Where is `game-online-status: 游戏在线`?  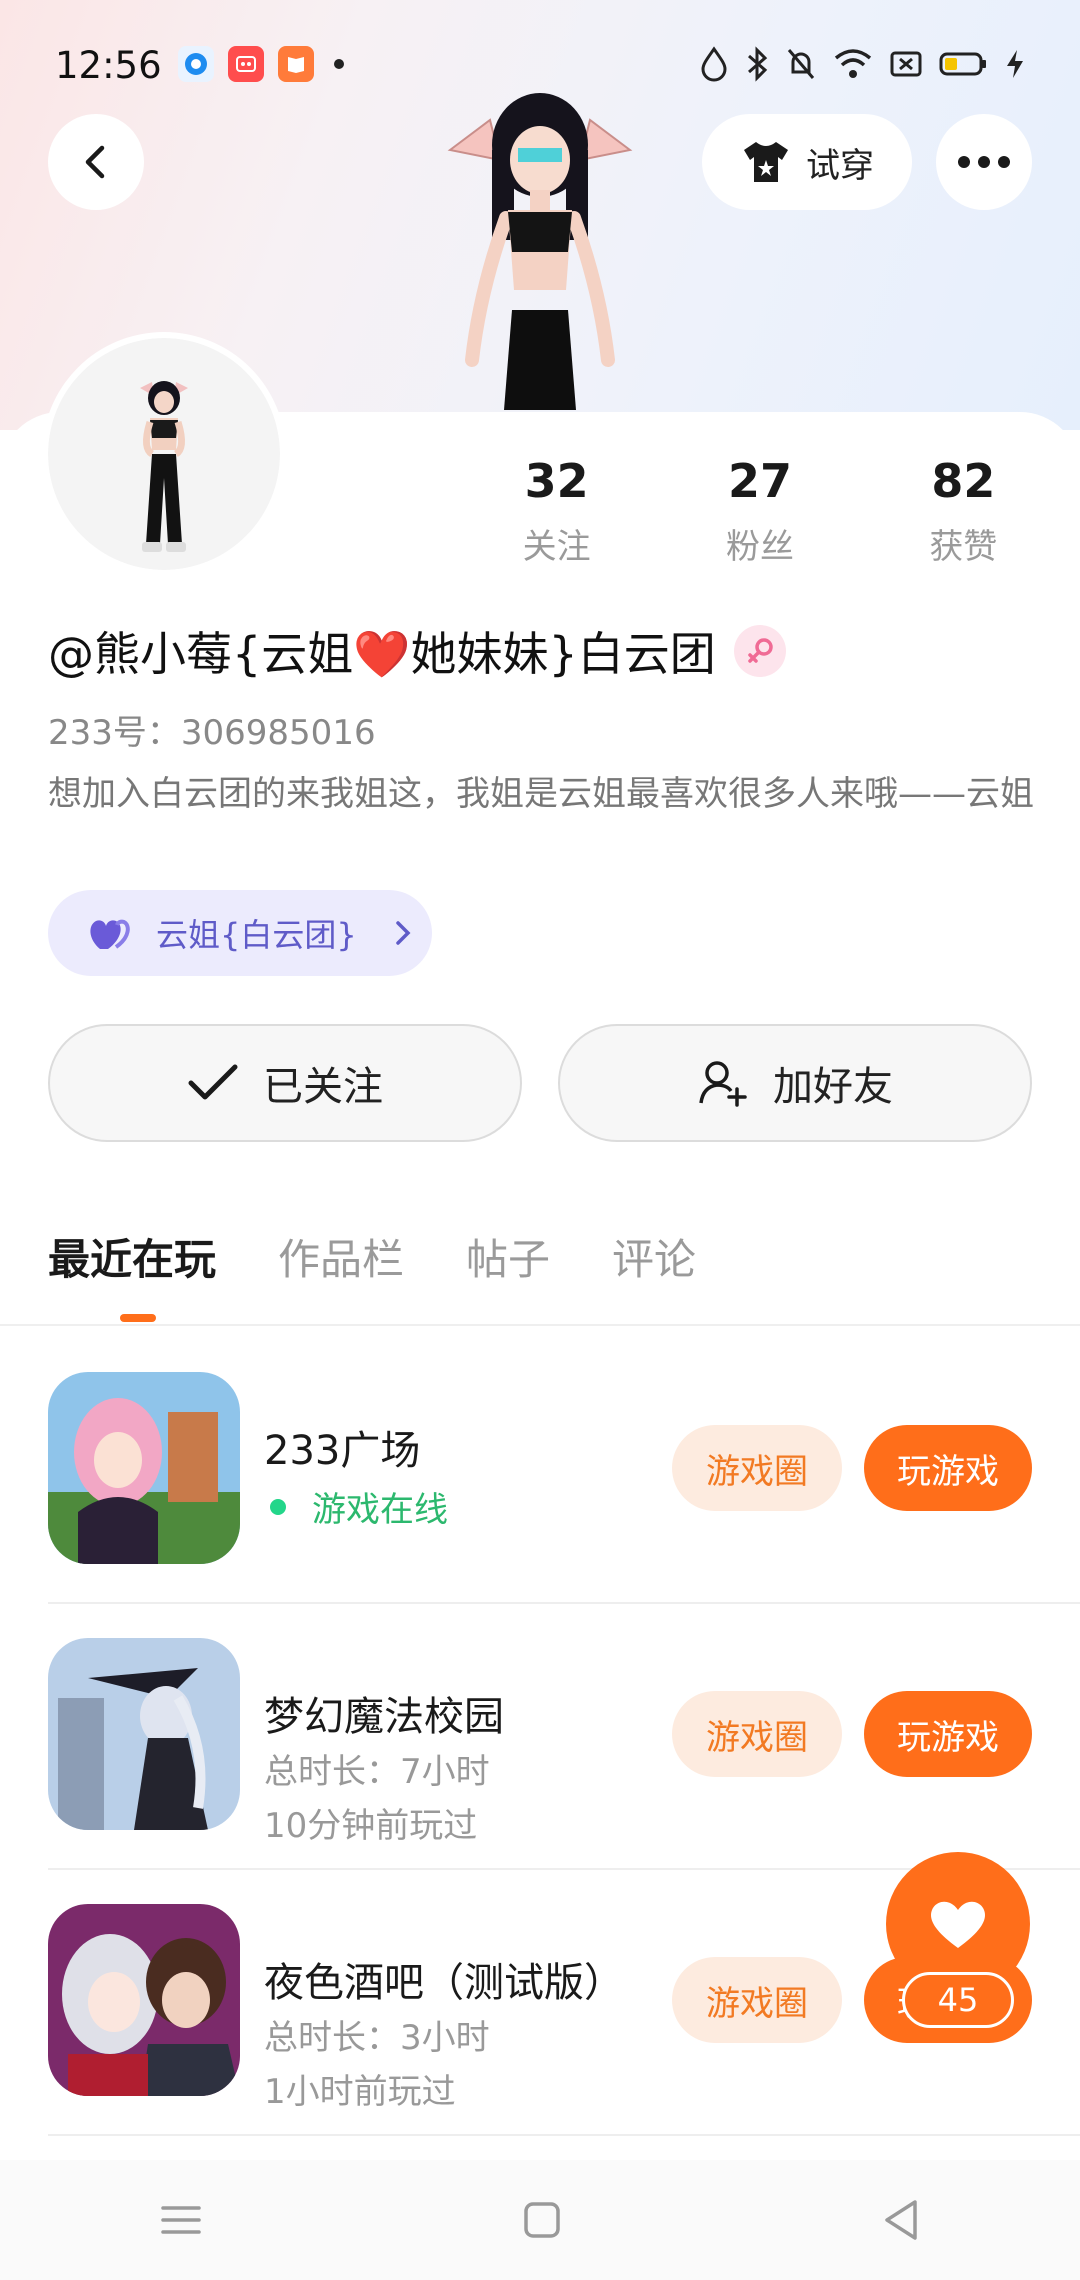
game-online-status: 游戏在线 is located at coordinates (356, 1506).